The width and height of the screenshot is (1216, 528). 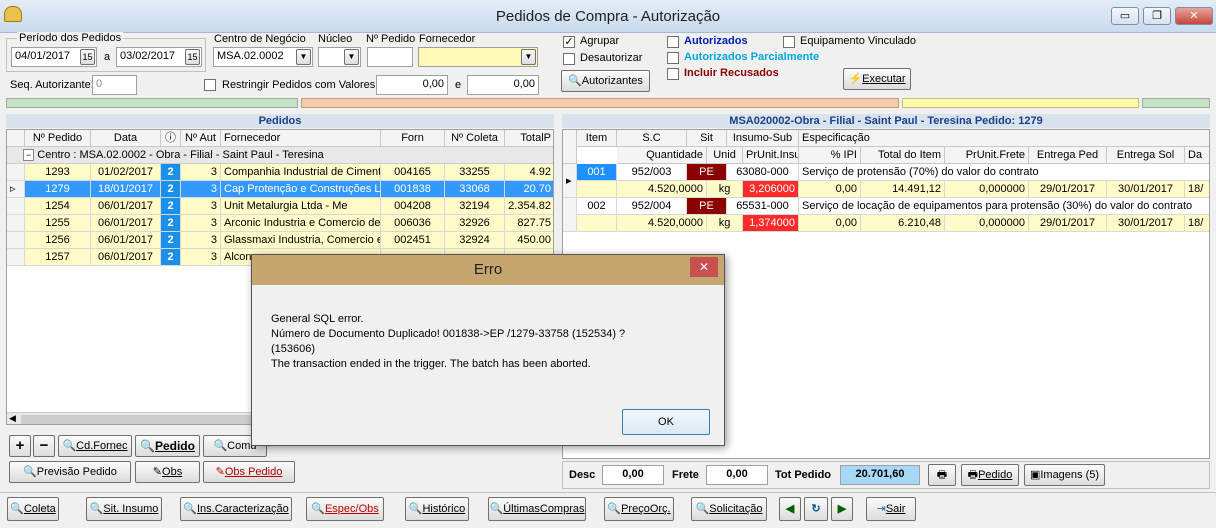 I want to click on preco-orc-button: 🔍PreçoOrç., so click(x=639, y=509).